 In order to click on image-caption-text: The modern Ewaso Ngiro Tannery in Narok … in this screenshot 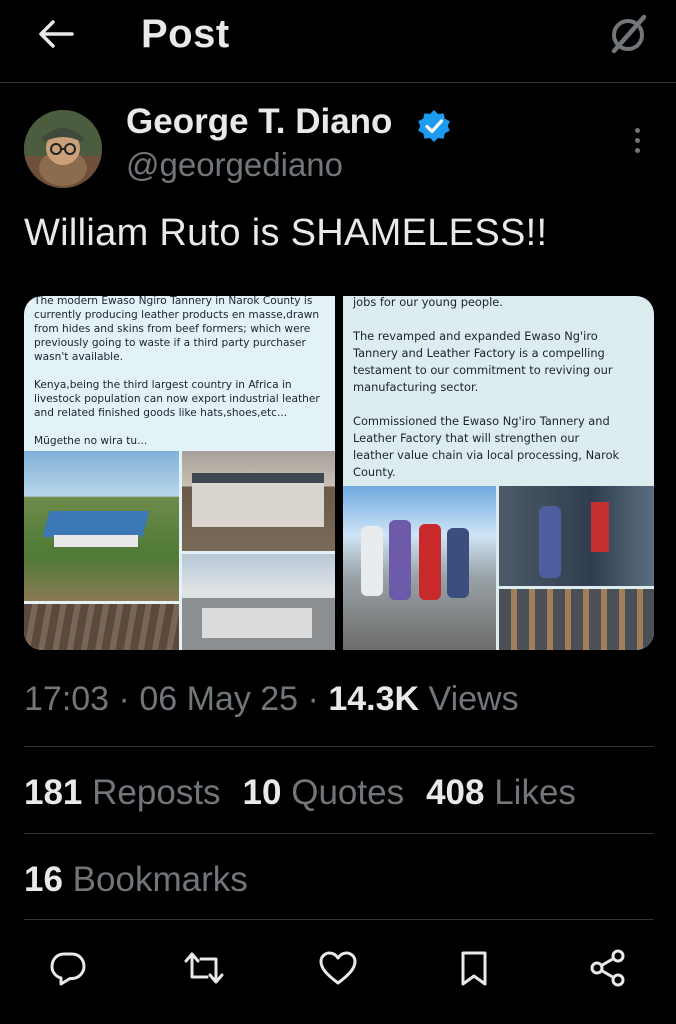, I will do `click(177, 372)`.